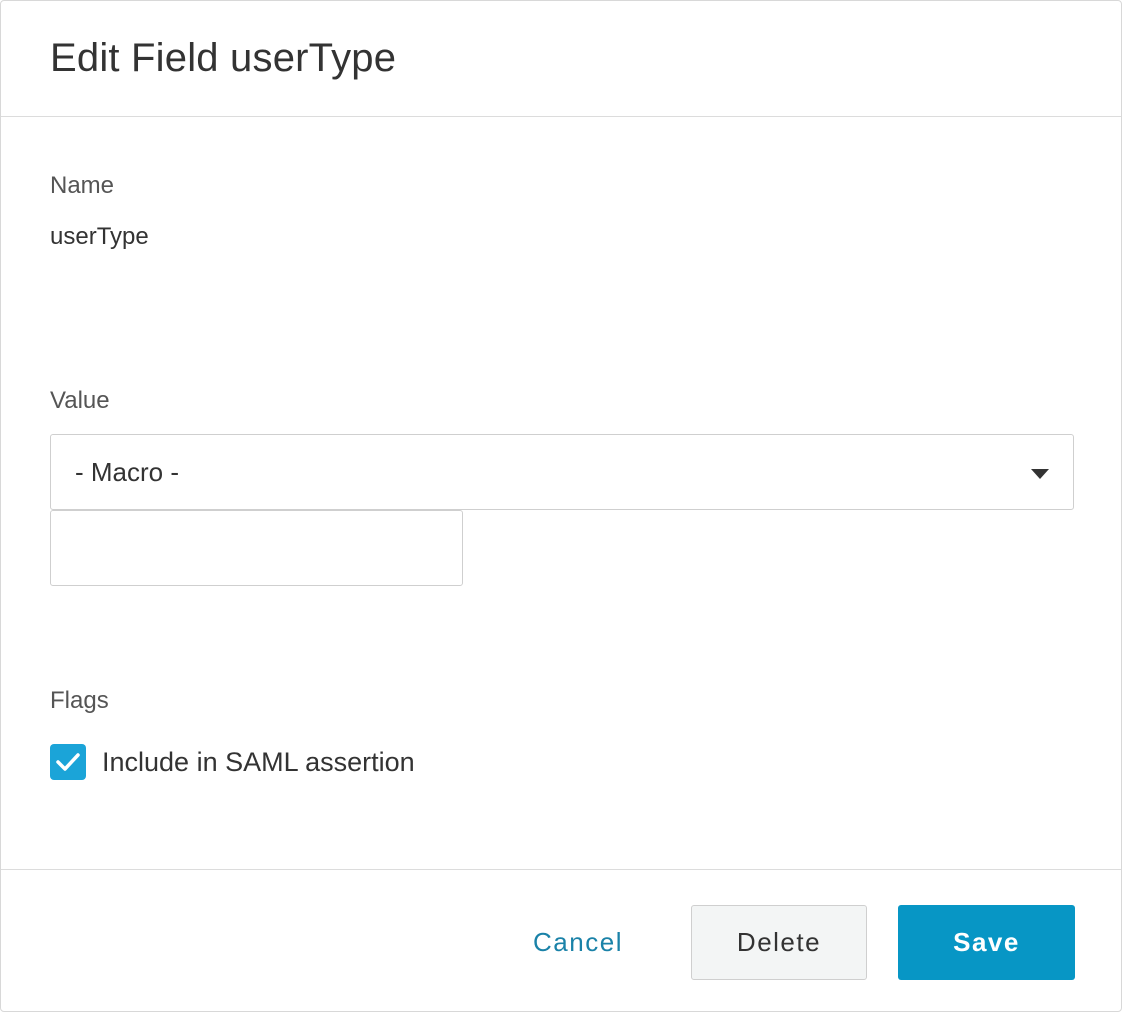 This screenshot has width=1122, height=1012. What do you see at coordinates (986, 942) in the screenshot?
I see `save-button: Save` at bounding box center [986, 942].